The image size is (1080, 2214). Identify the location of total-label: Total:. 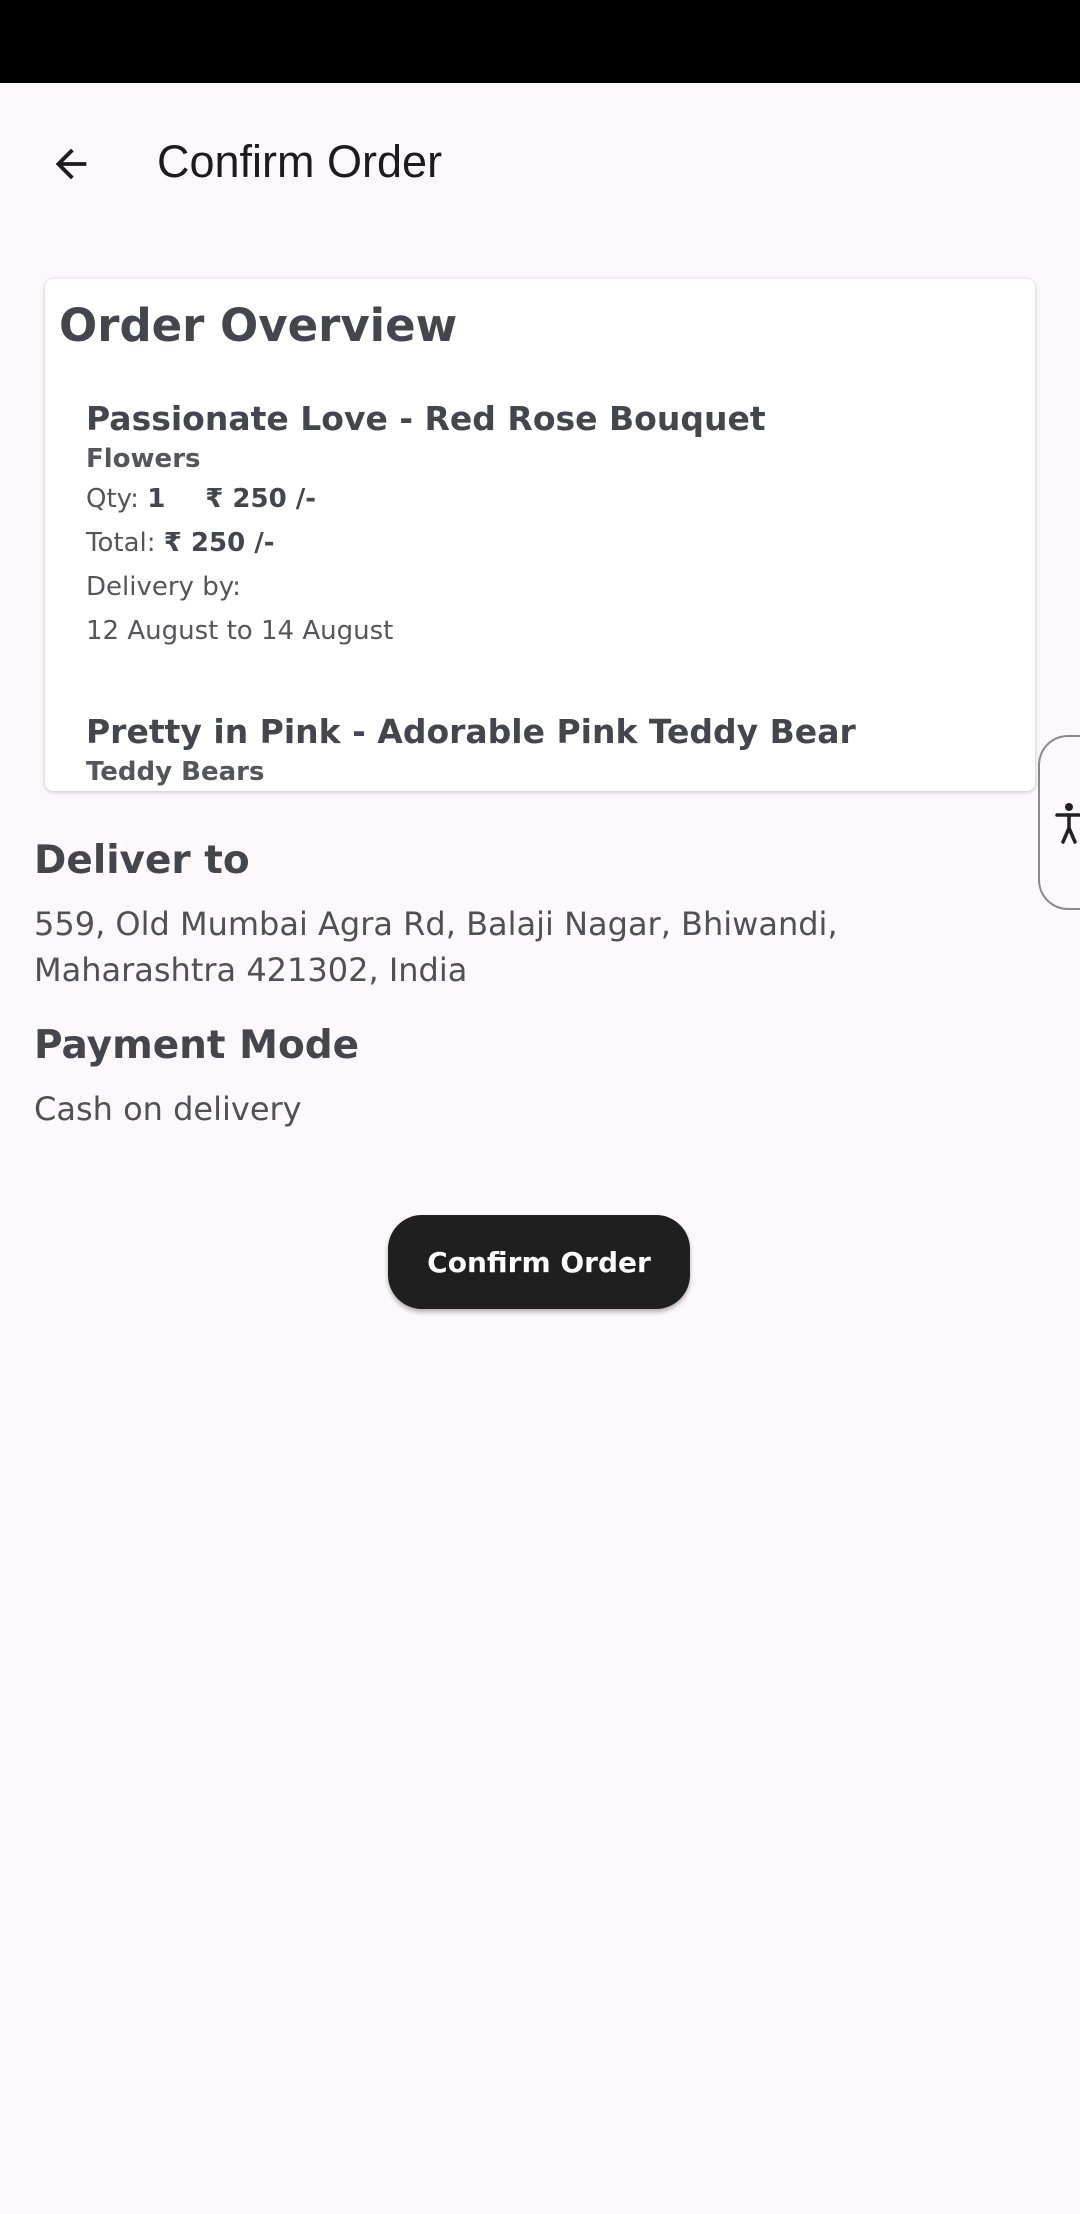
(121, 543).